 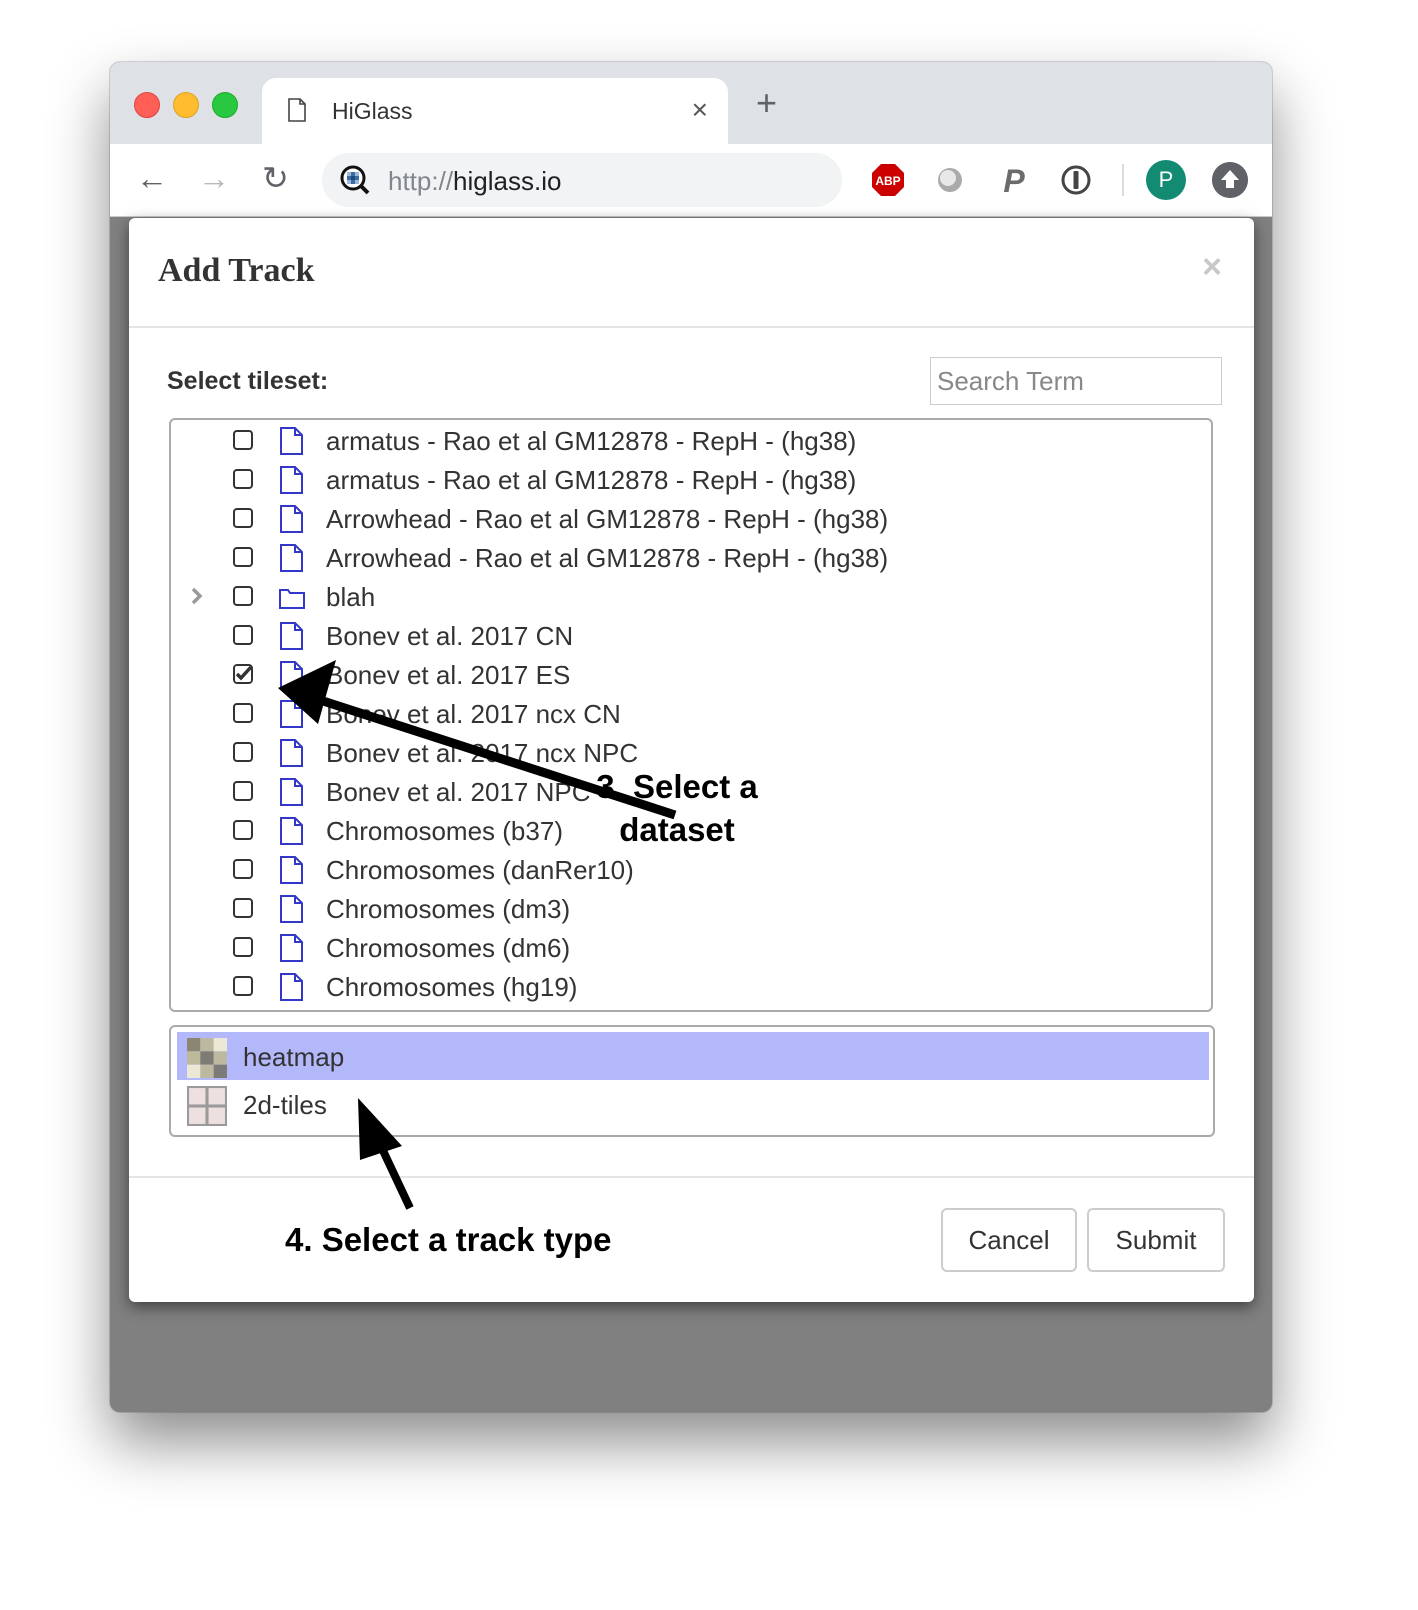 What do you see at coordinates (691, 870) in the screenshot?
I see `tileset-row: Chromosomes (danRer10)` at bounding box center [691, 870].